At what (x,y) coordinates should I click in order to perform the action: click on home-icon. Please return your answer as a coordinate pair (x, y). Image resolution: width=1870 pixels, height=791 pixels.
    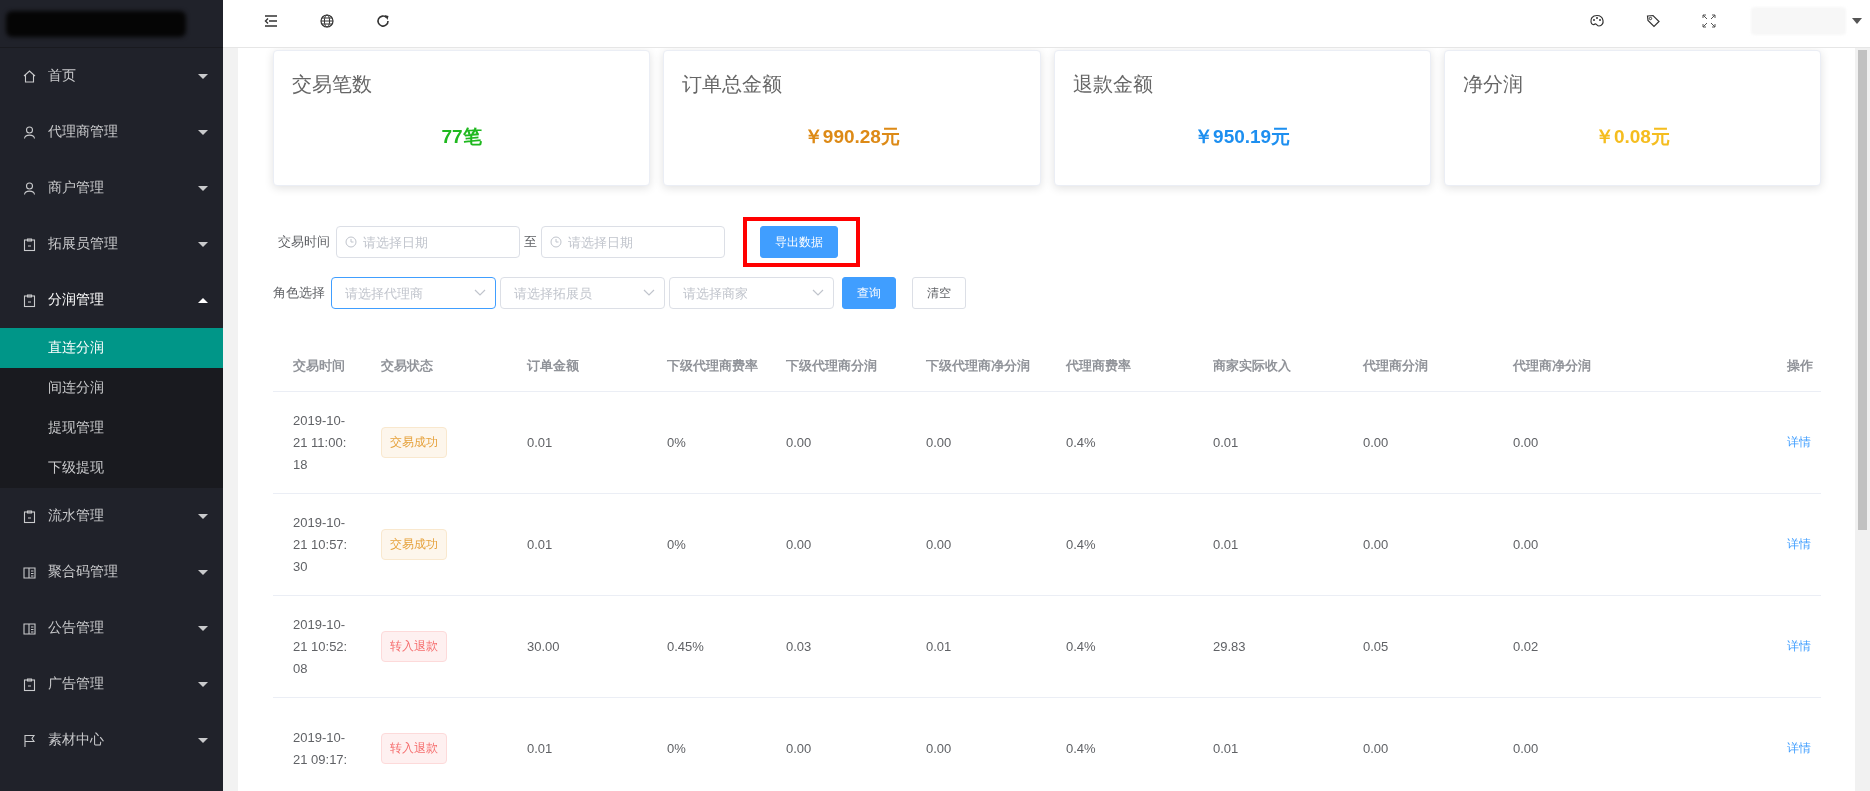
    Looking at the image, I should click on (29, 76).